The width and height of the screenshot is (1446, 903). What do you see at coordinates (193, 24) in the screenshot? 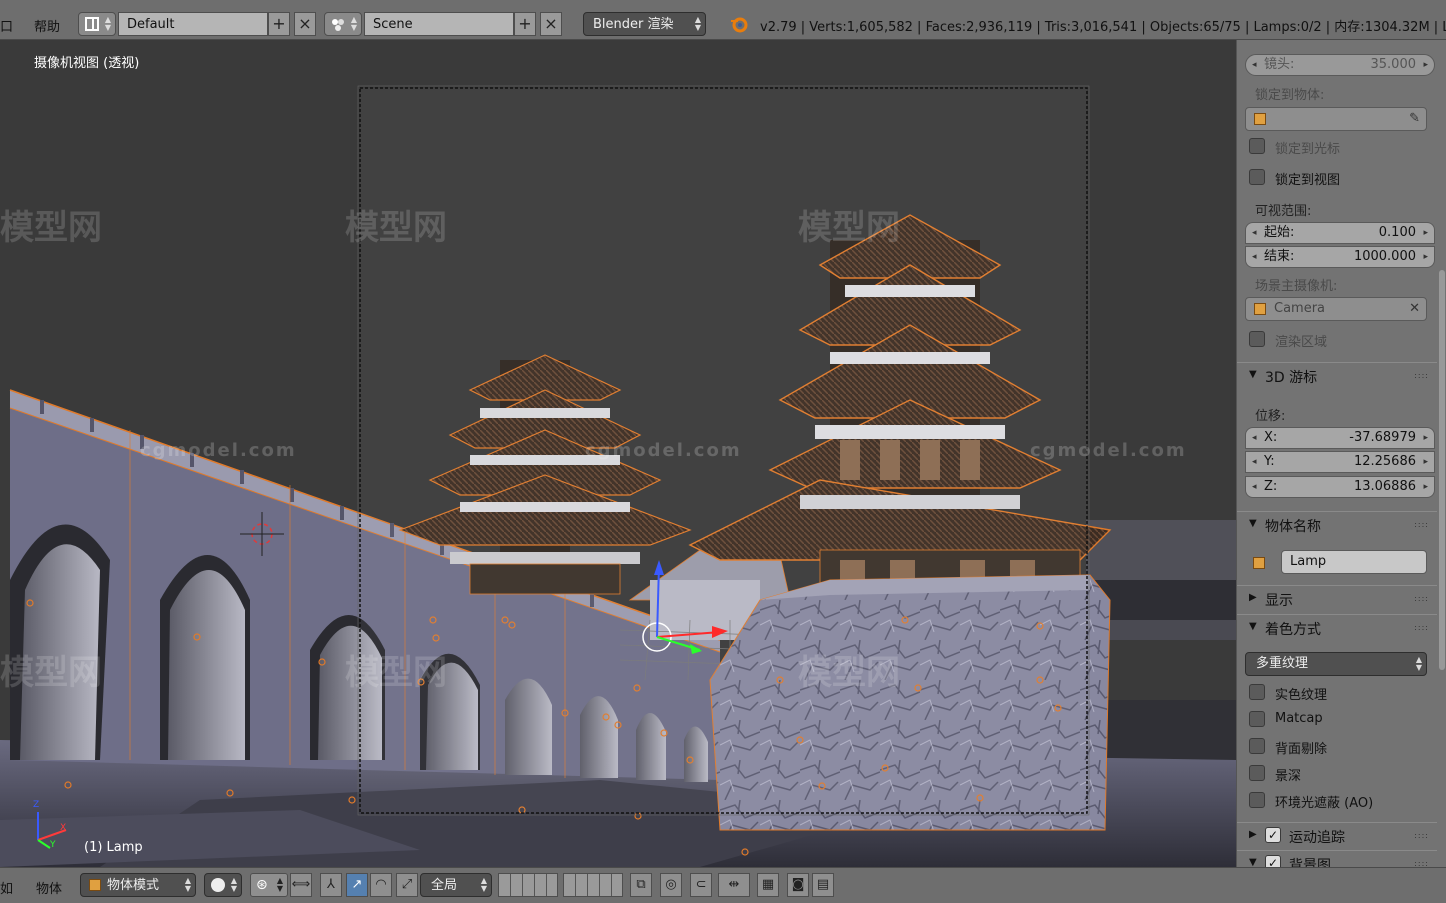
I see `layout-name-field: Default` at bounding box center [193, 24].